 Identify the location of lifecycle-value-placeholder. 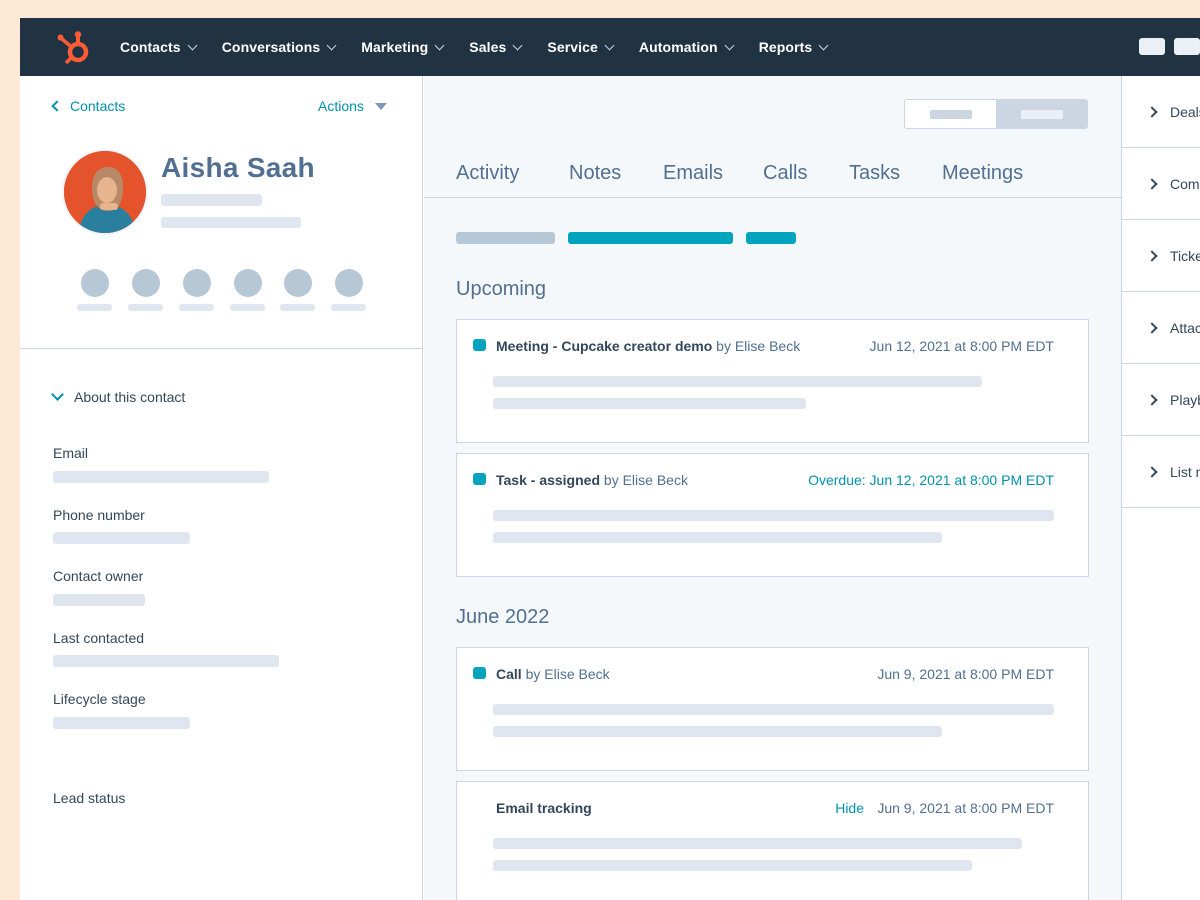
(121, 723).